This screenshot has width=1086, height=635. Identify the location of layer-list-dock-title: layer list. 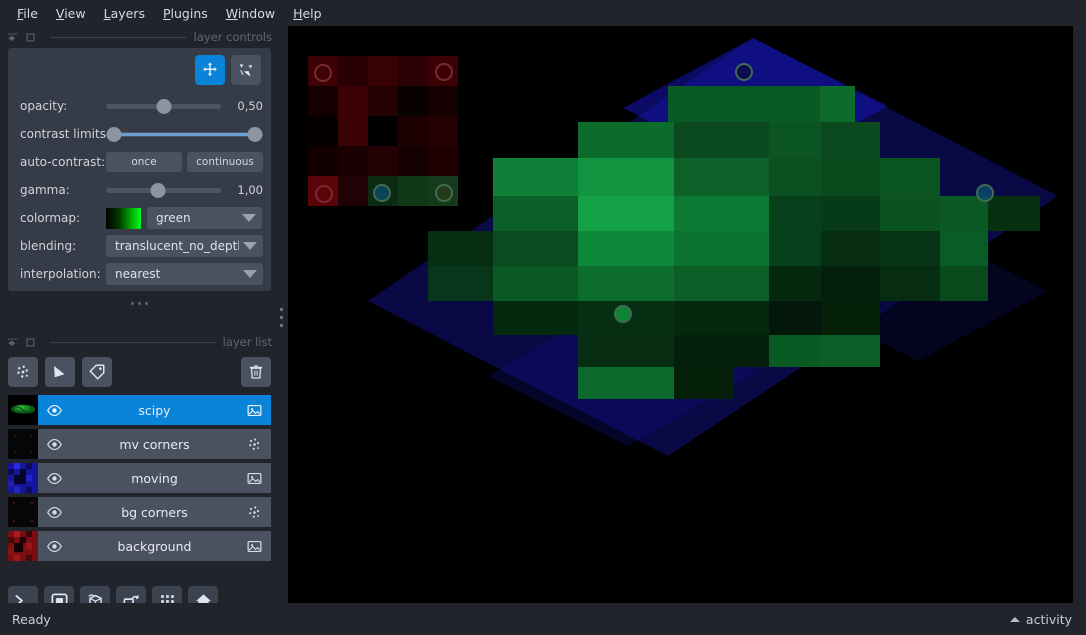
(140, 342).